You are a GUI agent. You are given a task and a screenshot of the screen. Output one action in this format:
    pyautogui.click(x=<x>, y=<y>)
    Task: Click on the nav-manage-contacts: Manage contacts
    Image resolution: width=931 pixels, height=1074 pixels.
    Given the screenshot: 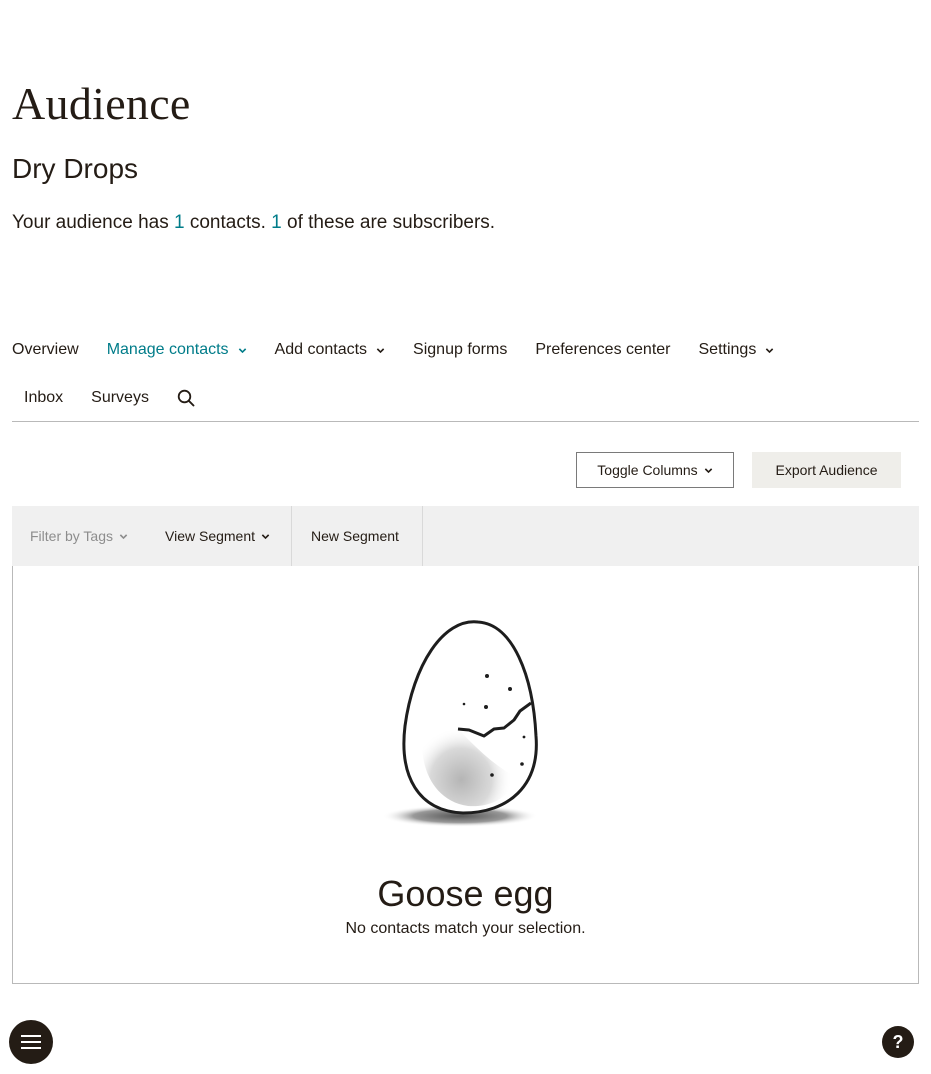 What is the action you would take?
    pyautogui.click(x=177, y=350)
    